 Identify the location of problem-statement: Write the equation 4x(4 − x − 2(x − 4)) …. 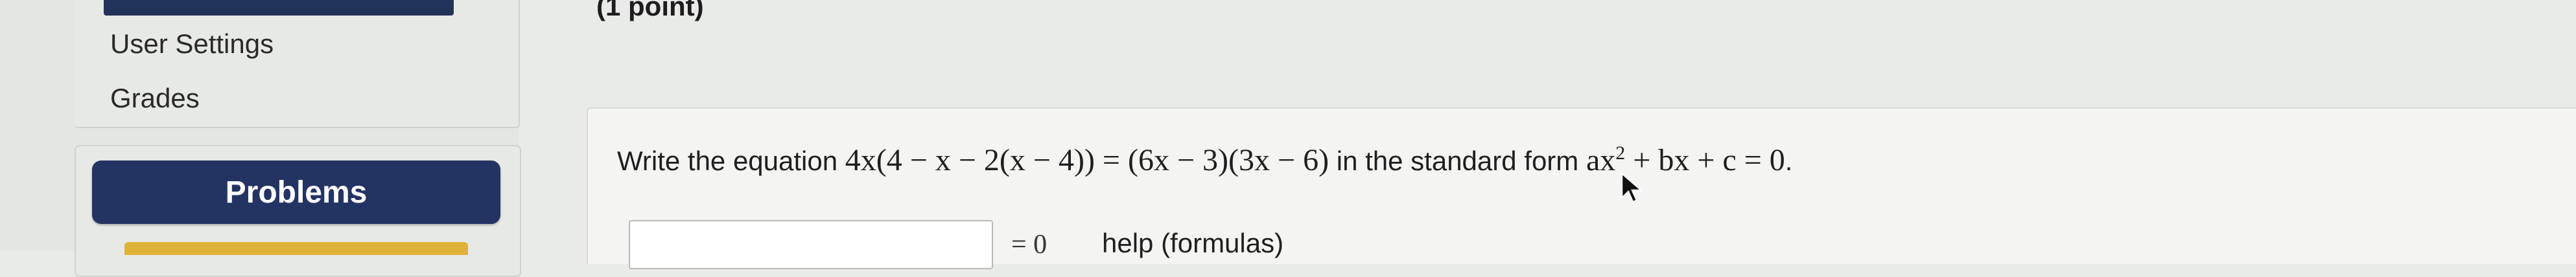
(1204, 160).